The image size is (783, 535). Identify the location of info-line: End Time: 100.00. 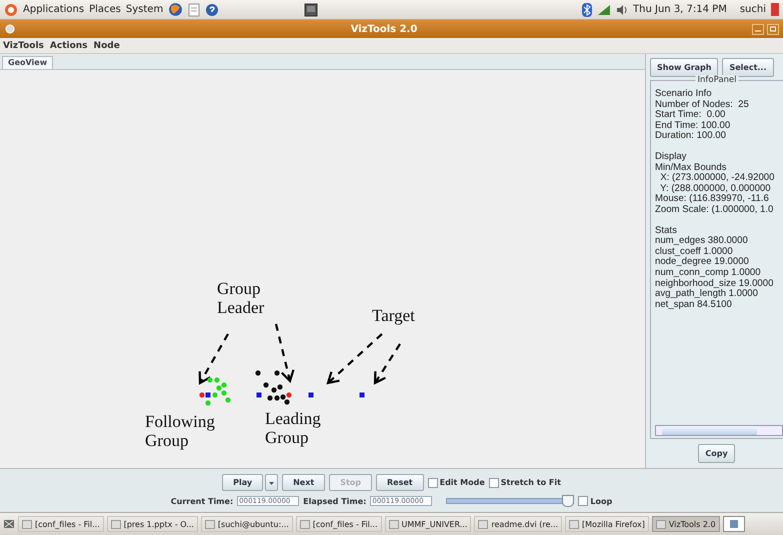
(693, 125).